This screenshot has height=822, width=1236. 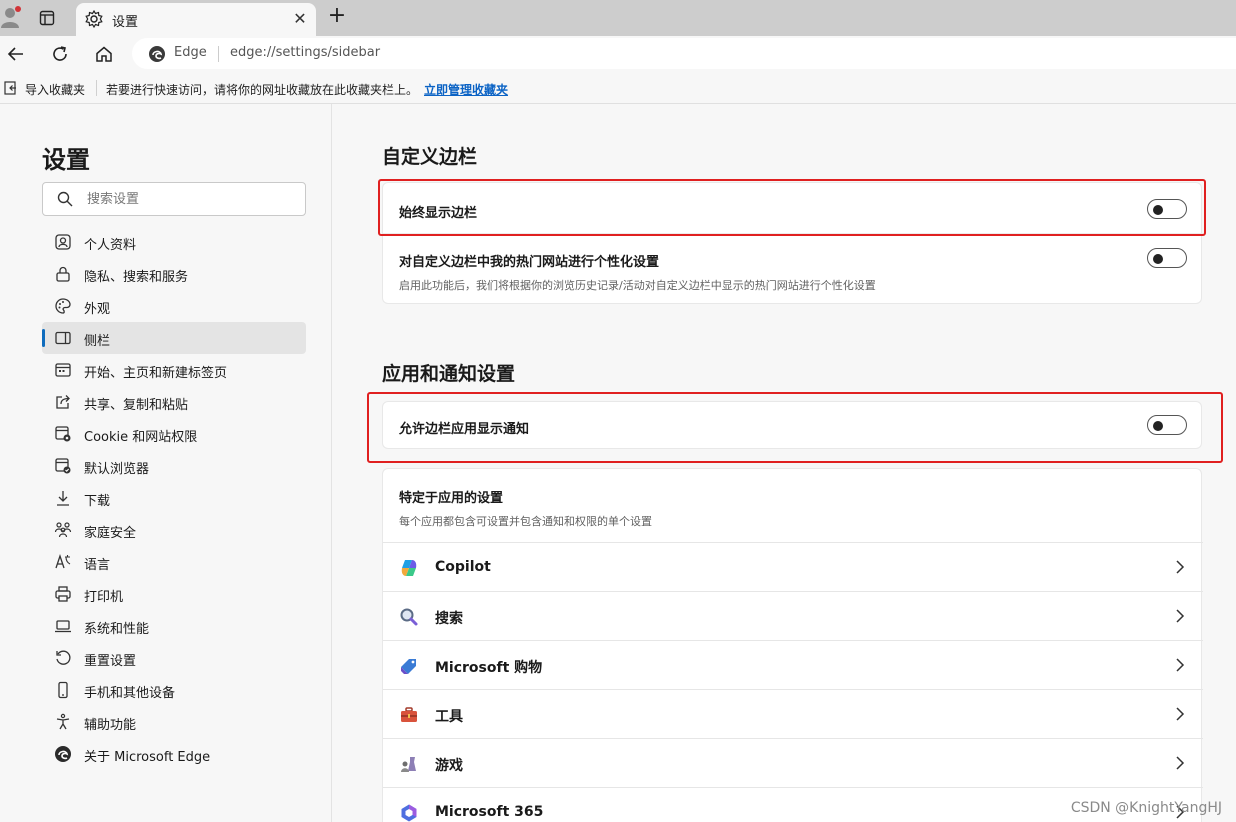 What do you see at coordinates (529, 262) in the screenshot?
I see `personalize-top-sites-label: 对自定义边栏中我的热门网站进行个性化设置` at bounding box center [529, 262].